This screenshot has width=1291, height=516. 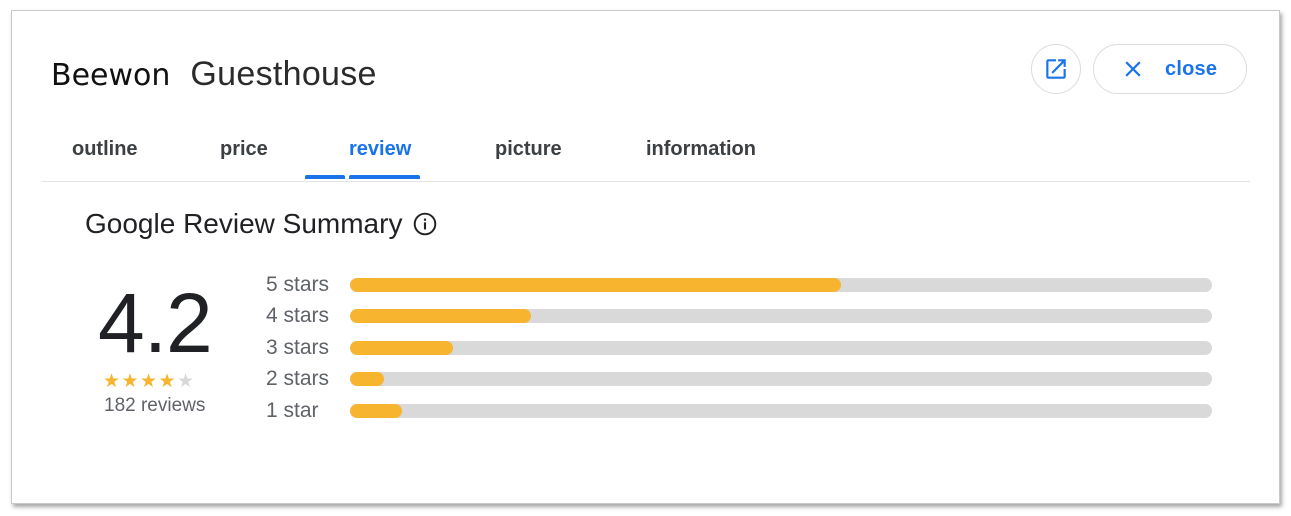 I want to click on tab-review-underline, so click(x=384, y=177).